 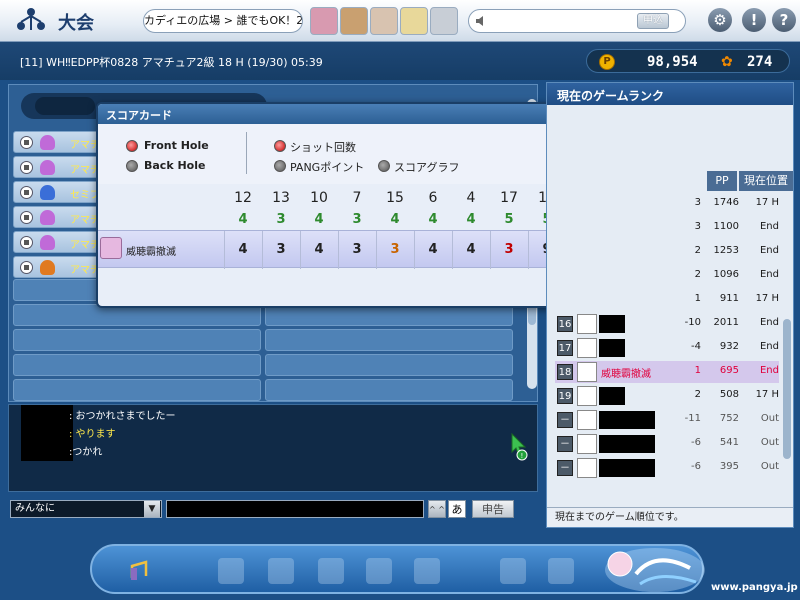 I want to click on rank-pp: 1096, so click(x=726, y=274).